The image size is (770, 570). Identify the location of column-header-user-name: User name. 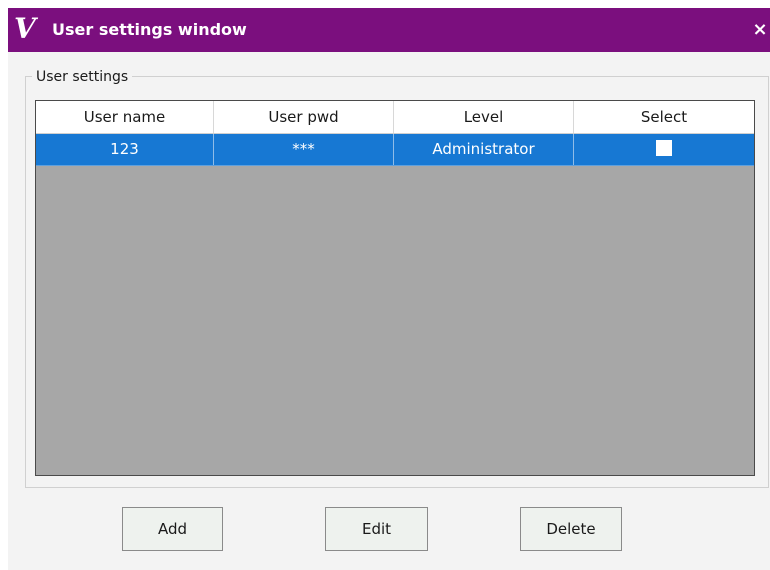
(125, 117).